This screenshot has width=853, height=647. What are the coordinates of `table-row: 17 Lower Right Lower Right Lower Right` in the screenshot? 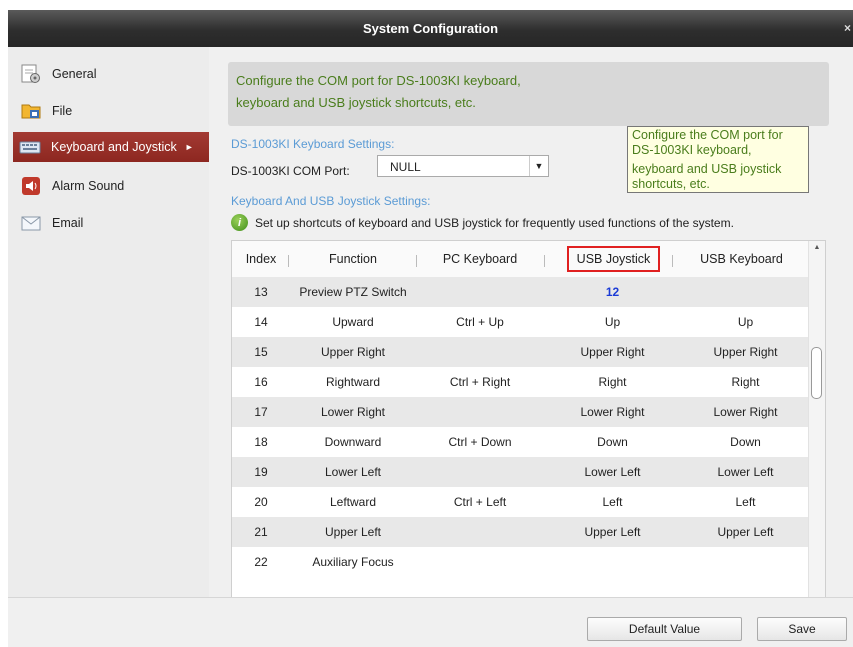 It's located at (521, 412).